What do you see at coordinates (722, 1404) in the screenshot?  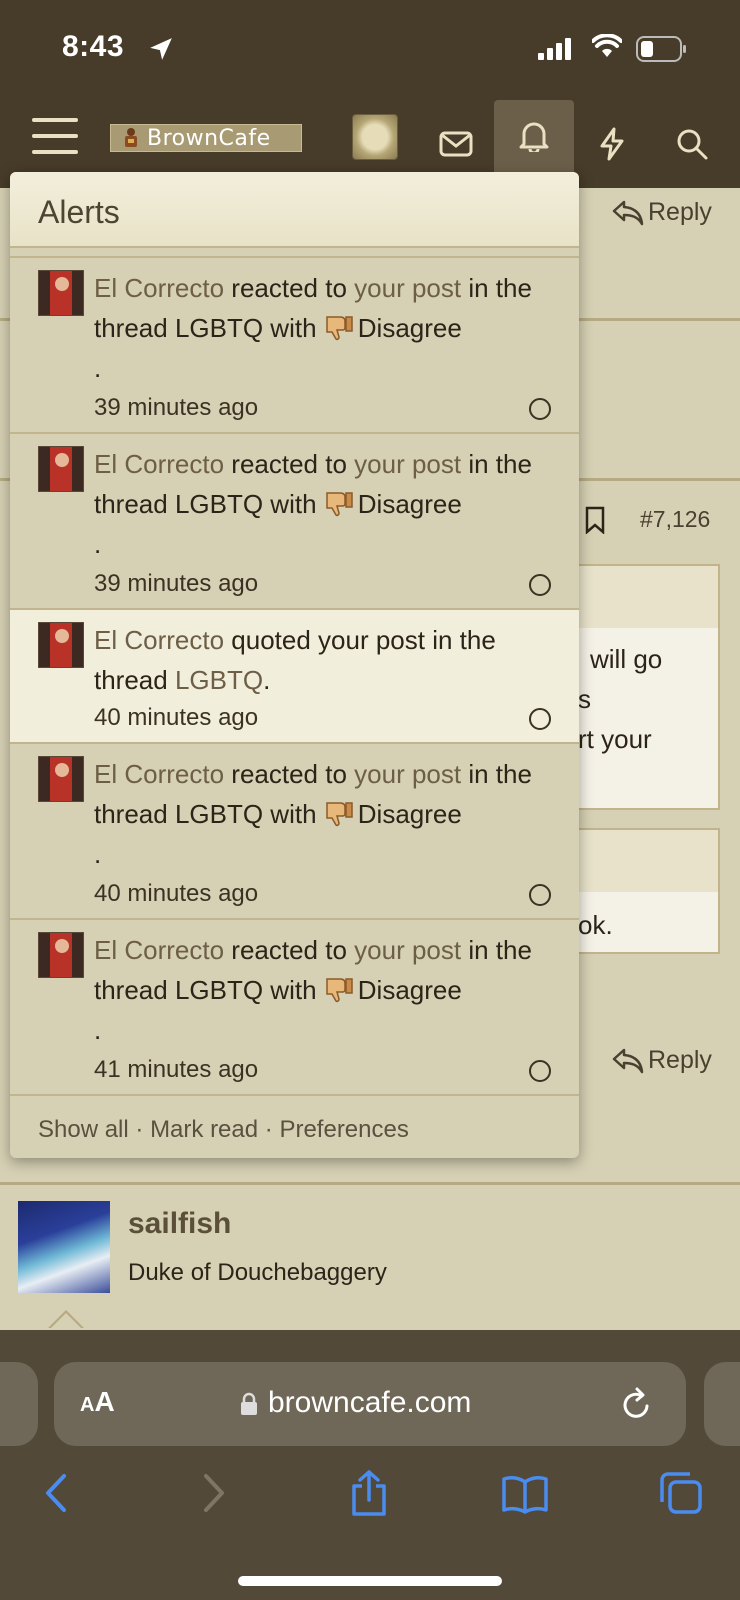 I see `next-tab-pill` at bounding box center [722, 1404].